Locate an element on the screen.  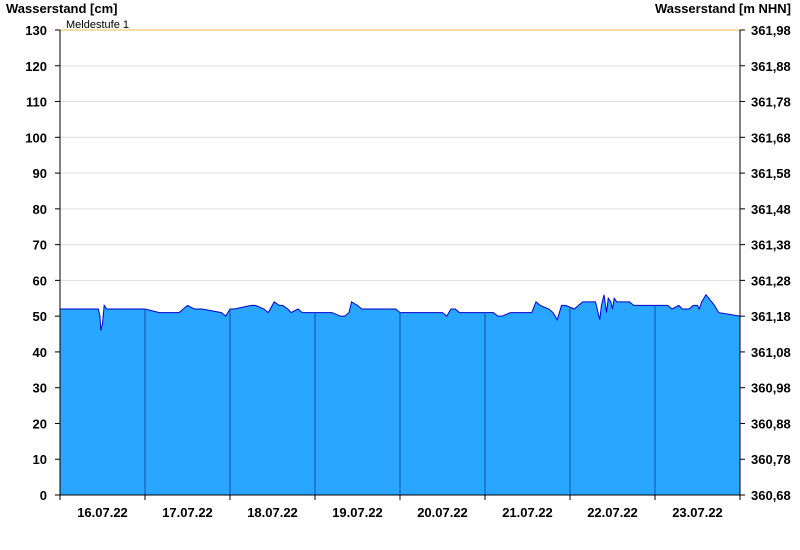
x-tick-label: 23.07.22 is located at coordinates (697, 512).